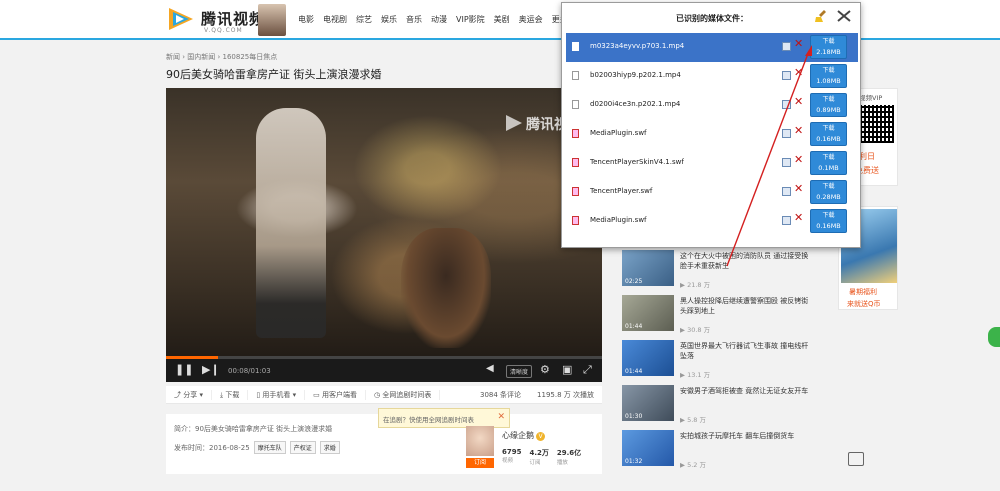  What do you see at coordinates (828, 76) in the screenshot?
I see `download-button: 下载 1.08MB` at bounding box center [828, 76].